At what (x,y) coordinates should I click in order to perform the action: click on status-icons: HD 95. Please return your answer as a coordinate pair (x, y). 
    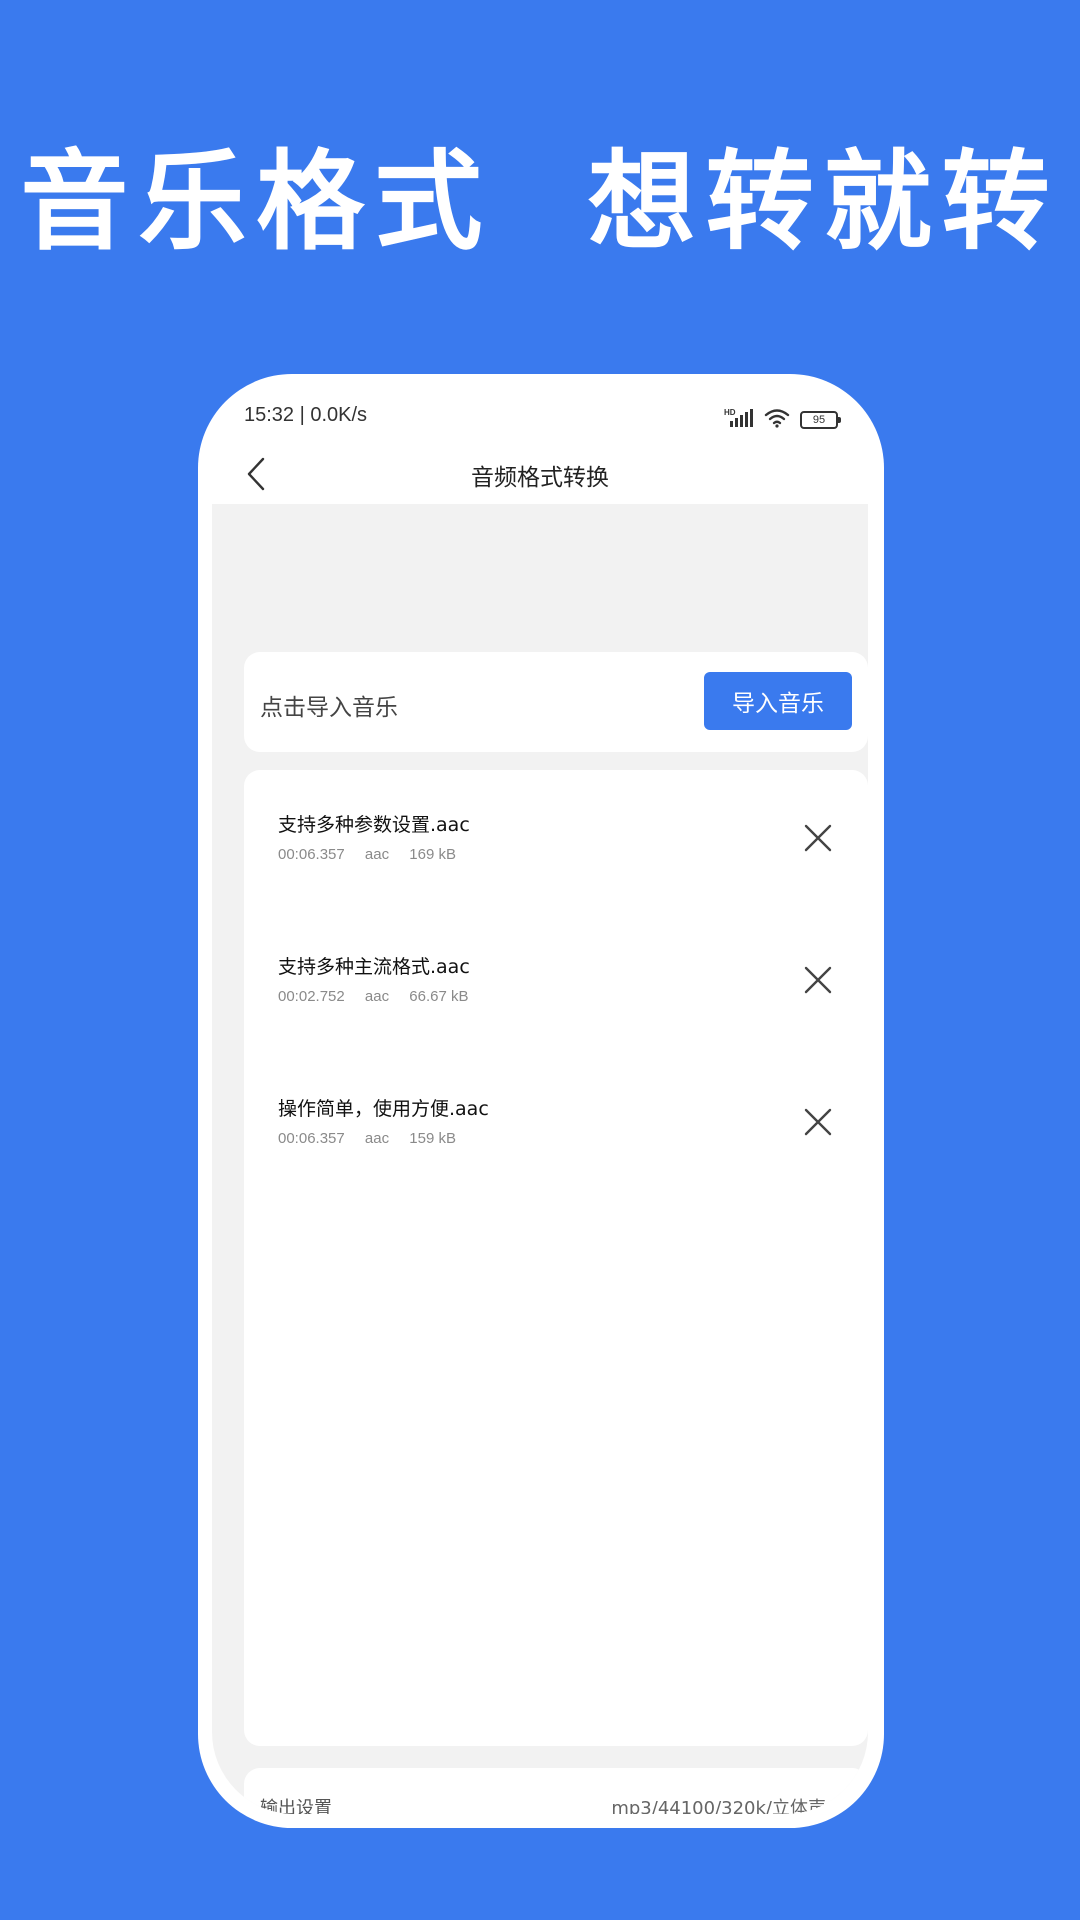
    Looking at the image, I should click on (782, 420).